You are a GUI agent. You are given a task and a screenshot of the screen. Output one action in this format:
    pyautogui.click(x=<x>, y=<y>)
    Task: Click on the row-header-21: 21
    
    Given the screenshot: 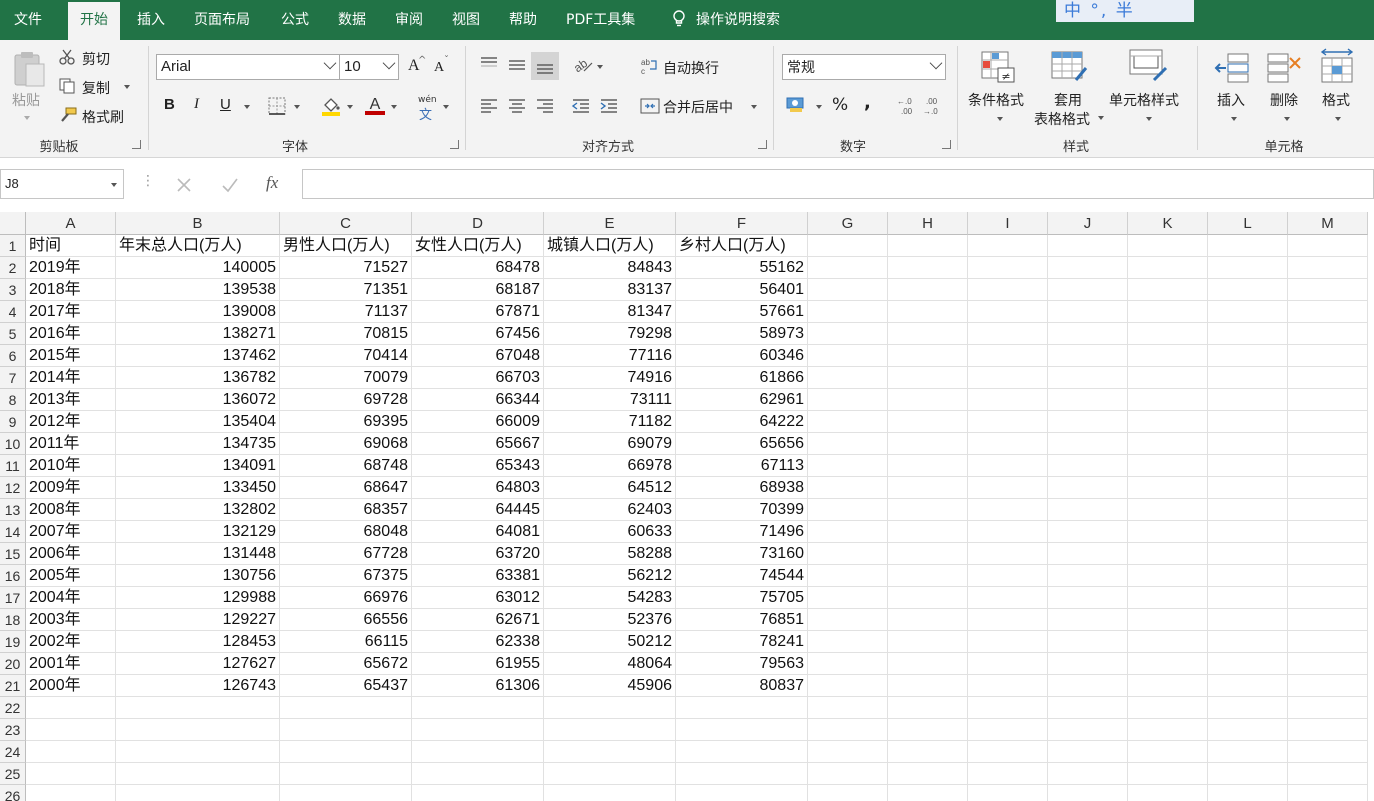 What is the action you would take?
    pyautogui.click(x=13, y=686)
    